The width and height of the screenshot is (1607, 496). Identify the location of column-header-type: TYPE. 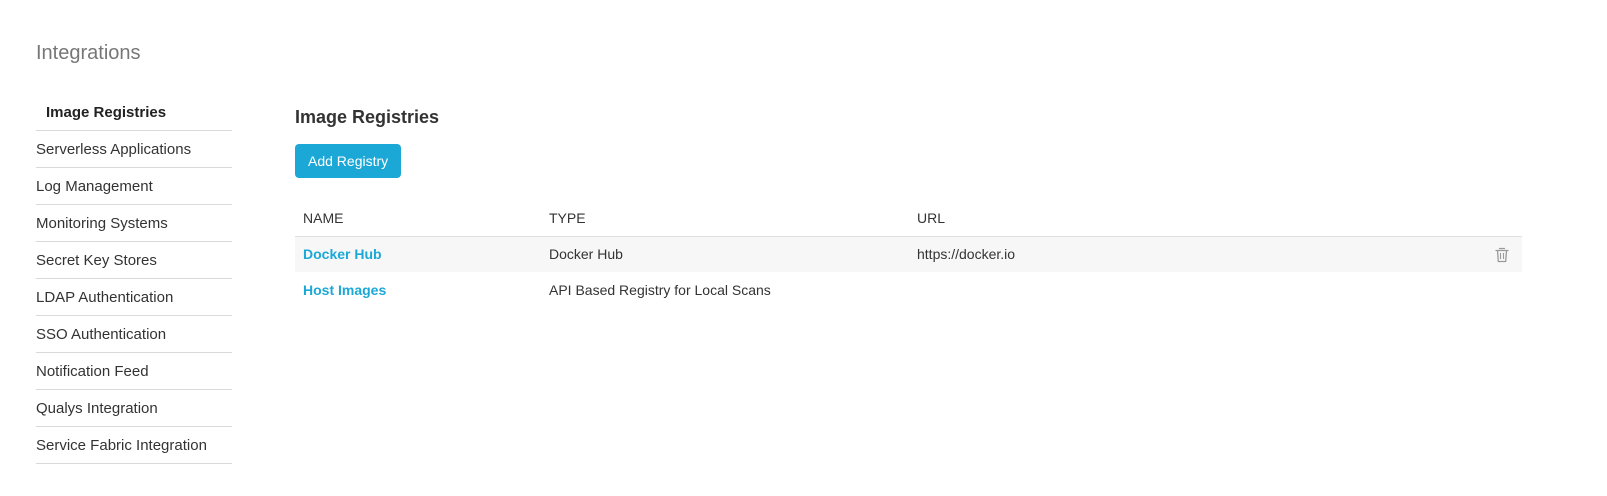
(725, 218).